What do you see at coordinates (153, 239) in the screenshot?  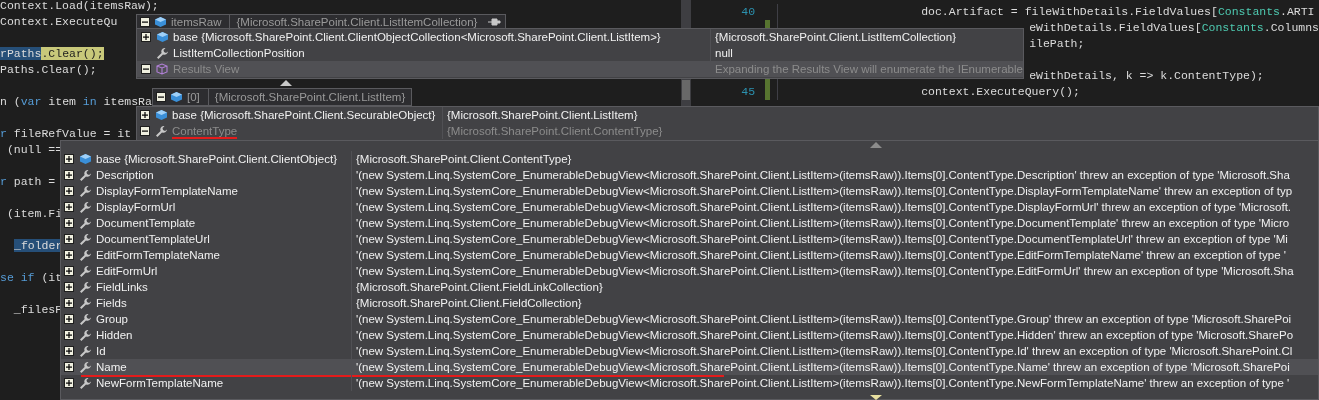 I see `variable-name: DocumentTemplateUrl` at bounding box center [153, 239].